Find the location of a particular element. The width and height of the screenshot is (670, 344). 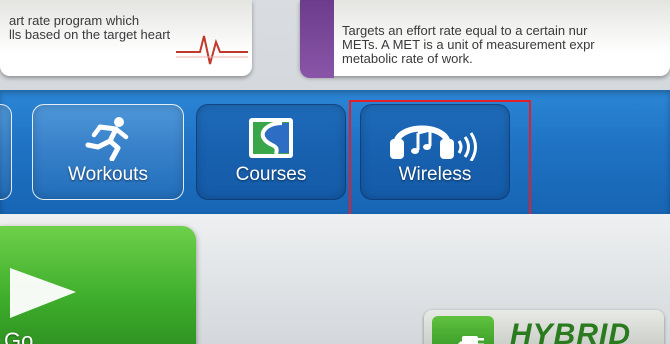

go-button: Go is located at coordinates (98, 285).